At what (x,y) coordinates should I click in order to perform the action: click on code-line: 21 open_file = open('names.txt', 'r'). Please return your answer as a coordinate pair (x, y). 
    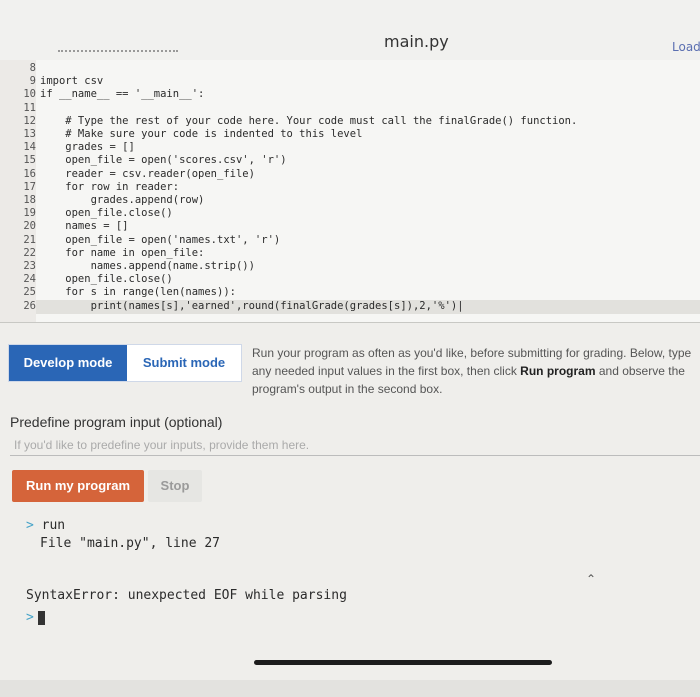
    Looking at the image, I should click on (350, 240).